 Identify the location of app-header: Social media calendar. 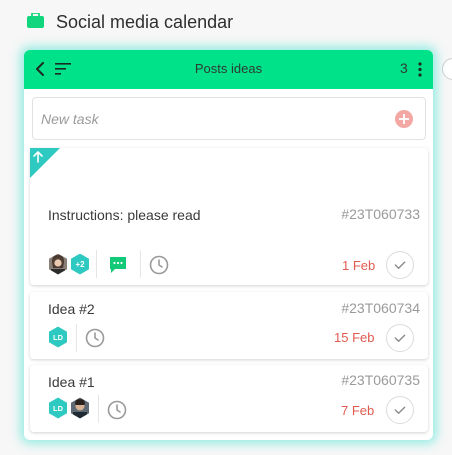
(226, 23).